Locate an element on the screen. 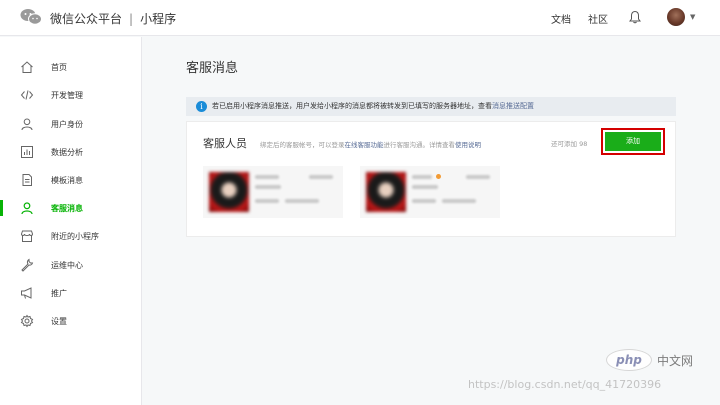  product-name: 小程序 is located at coordinates (158, 19).